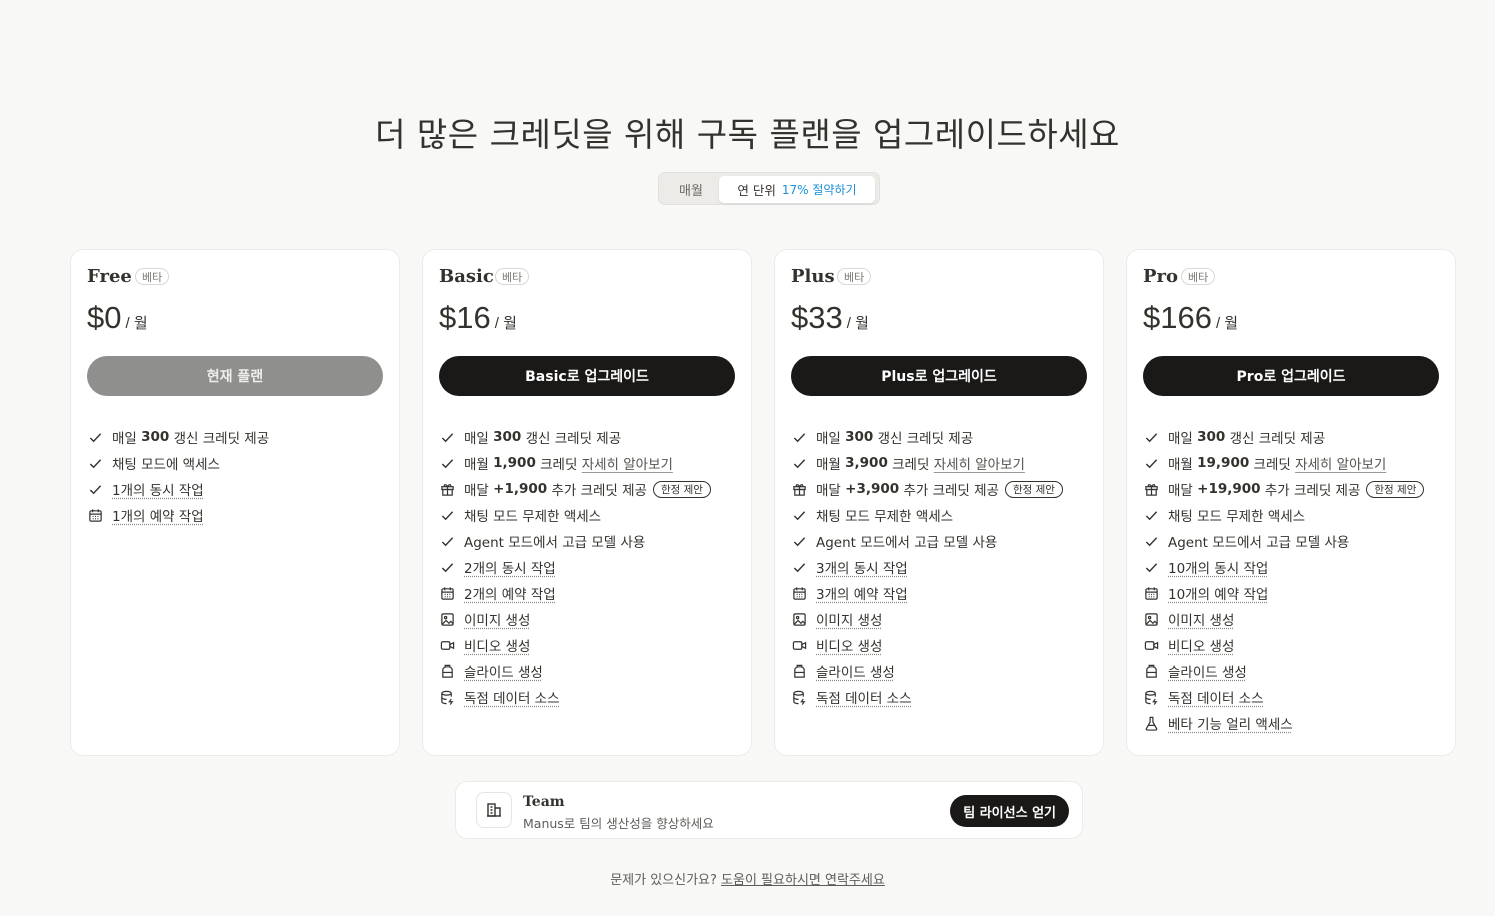  What do you see at coordinates (235, 376) in the screenshot?
I see `current-plan-button: 현재 플랜` at bounding box center [235, 376].